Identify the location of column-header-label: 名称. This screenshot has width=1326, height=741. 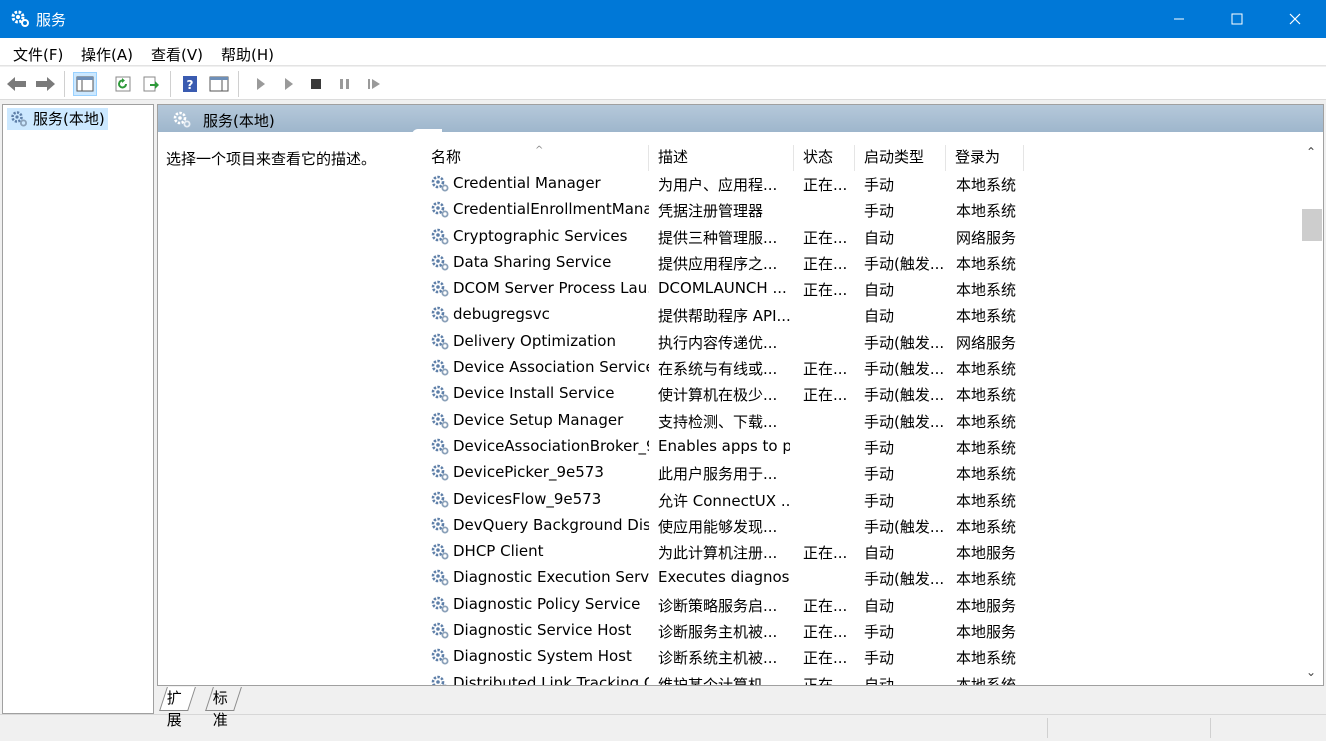
(446, 157).